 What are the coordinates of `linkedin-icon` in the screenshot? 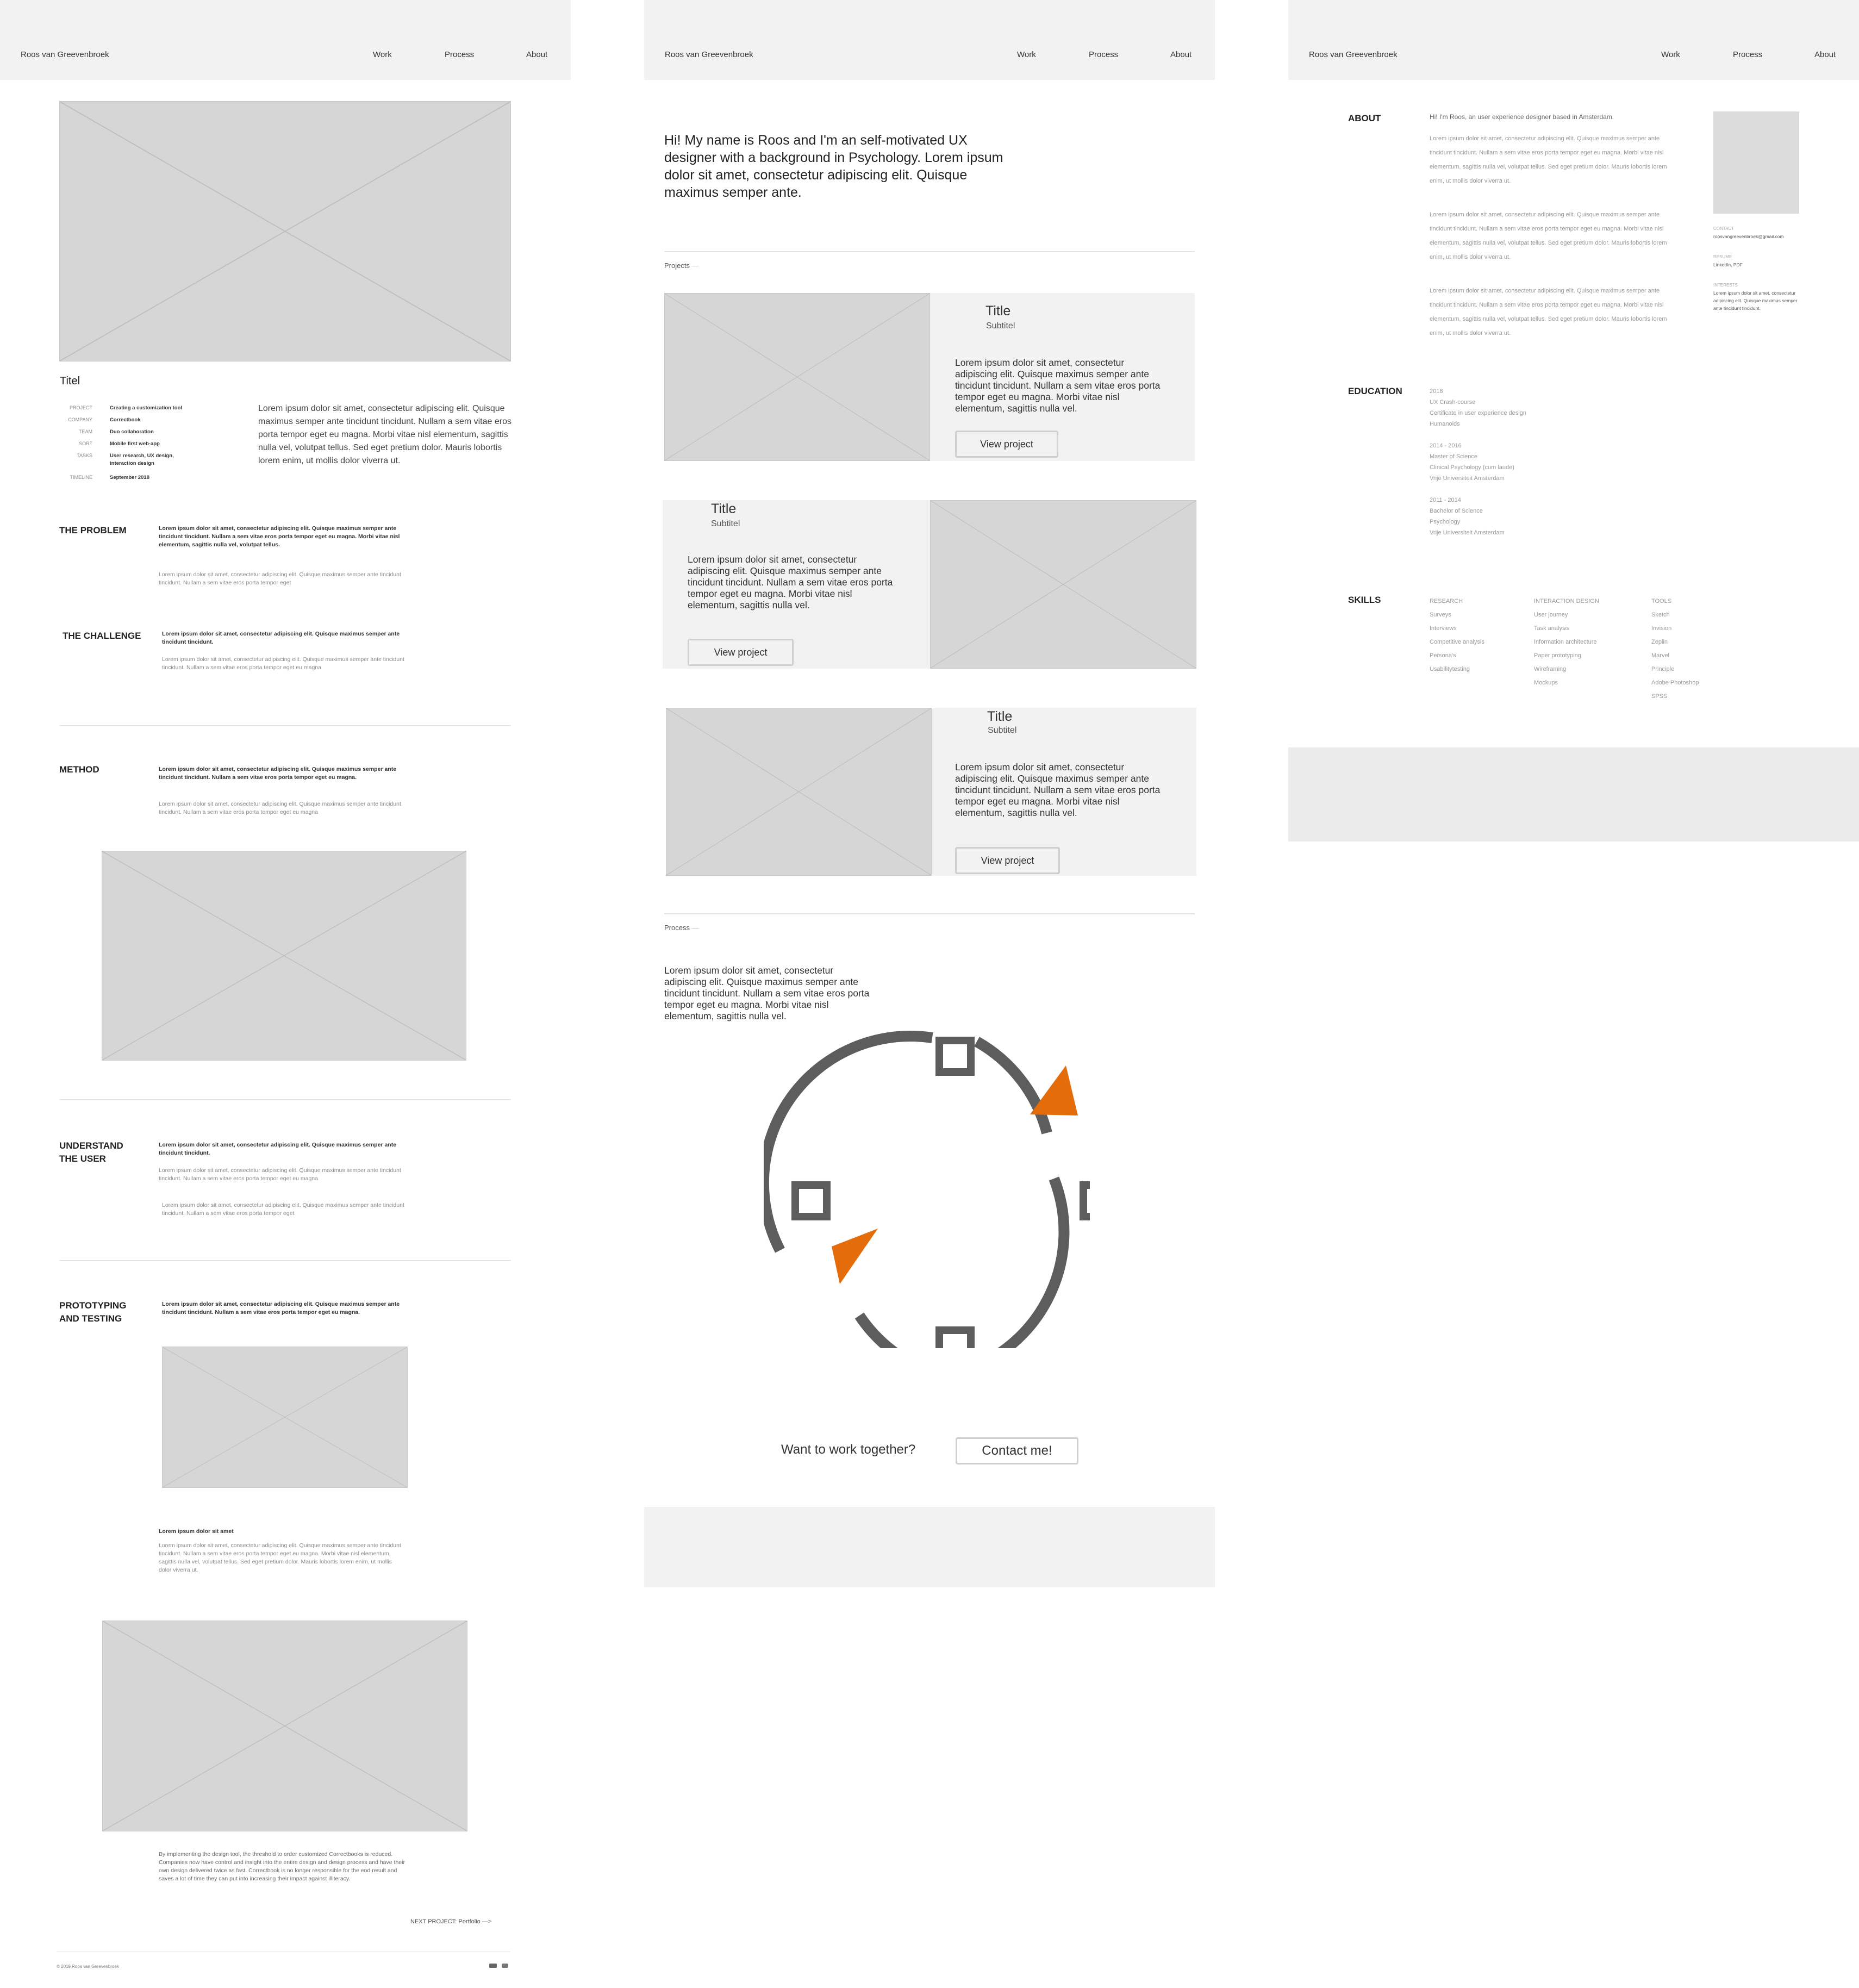 It's located at (493, 1966).